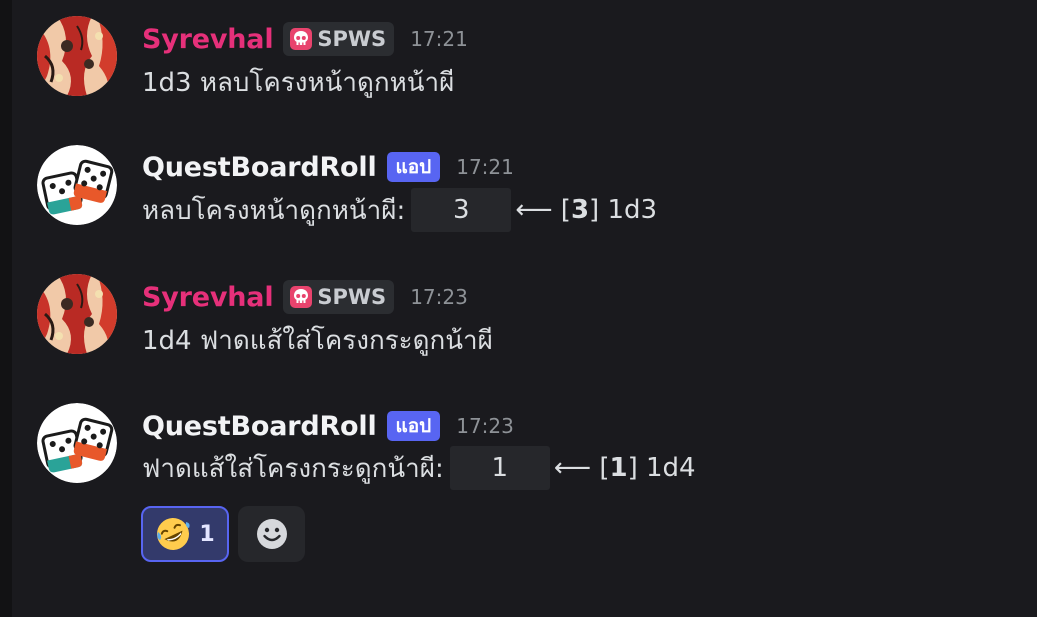 Image resolution: width=1037 pixels, height=617 pixels. I want to click on message-content: 1d3 หลบโครงหน้าดูกหน้าผี, so click(298, 82).